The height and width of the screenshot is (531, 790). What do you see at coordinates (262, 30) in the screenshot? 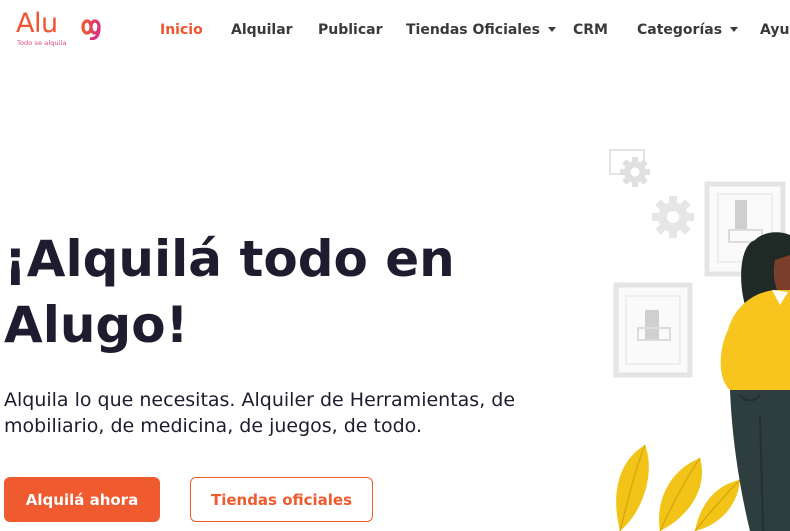
I see `nav-item-alquilar: Alquilar` at bounding box center [262, 30].